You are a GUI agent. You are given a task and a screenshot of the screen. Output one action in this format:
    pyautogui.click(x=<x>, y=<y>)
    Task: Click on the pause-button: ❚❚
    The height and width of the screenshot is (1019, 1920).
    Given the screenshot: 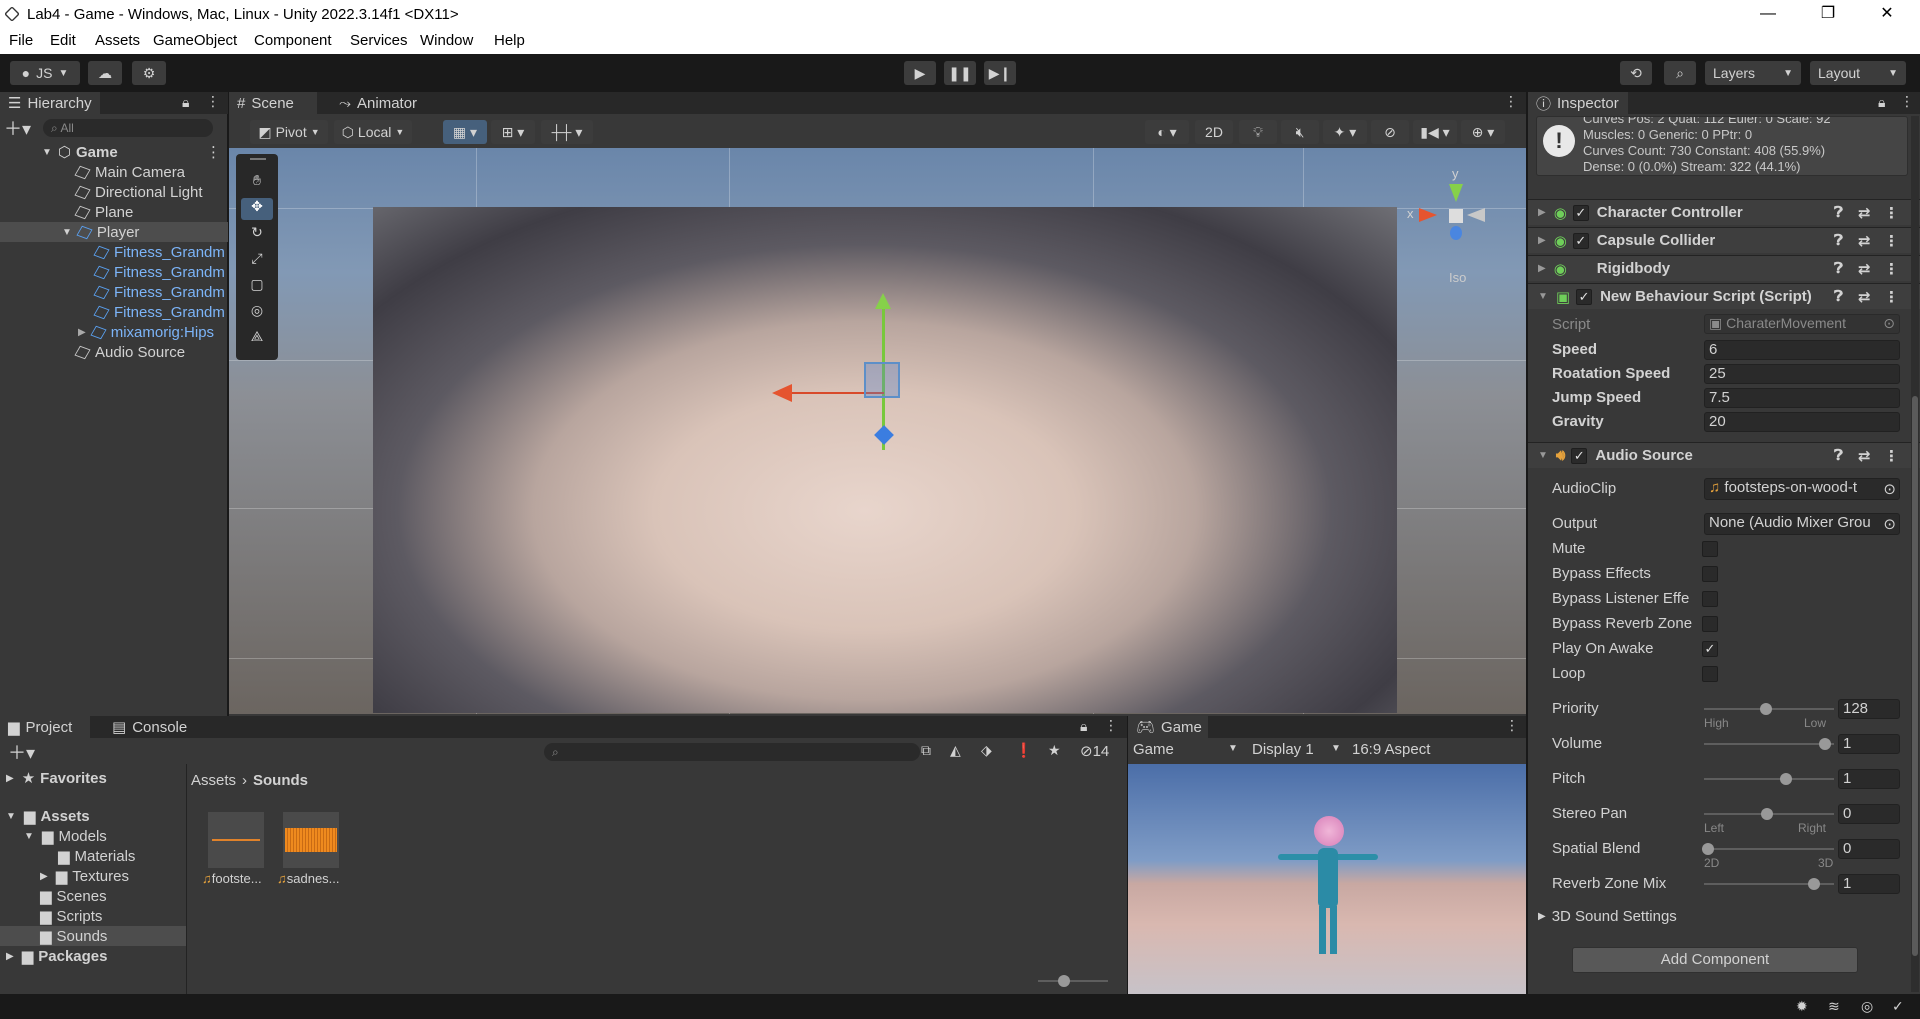 What is the action you would take?
    pyautogui.click(x=960, y=73)
    